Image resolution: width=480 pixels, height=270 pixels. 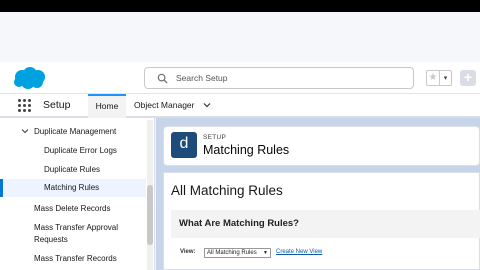 I want to click on tab-home: Home, so click(x=107, y=106).